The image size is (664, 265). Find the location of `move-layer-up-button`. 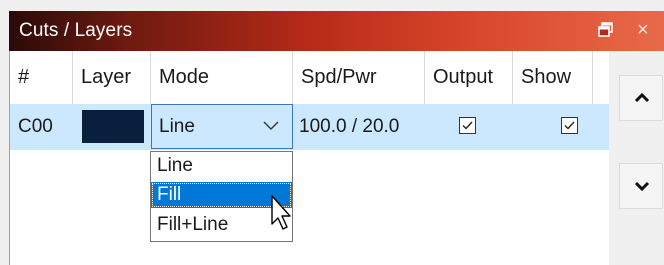

move-layer-up-button is located at coordinates (641, 98).